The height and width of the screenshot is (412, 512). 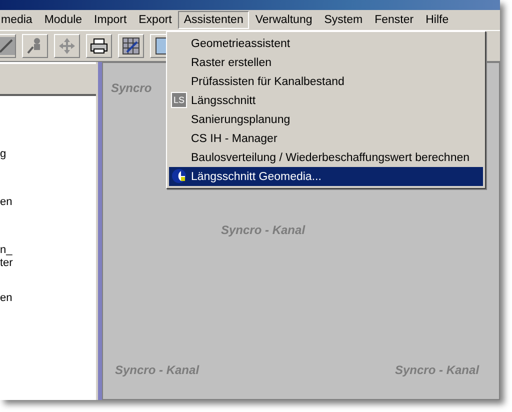 I want to click on tree-item-text: n_, so click(x=48, y=250).